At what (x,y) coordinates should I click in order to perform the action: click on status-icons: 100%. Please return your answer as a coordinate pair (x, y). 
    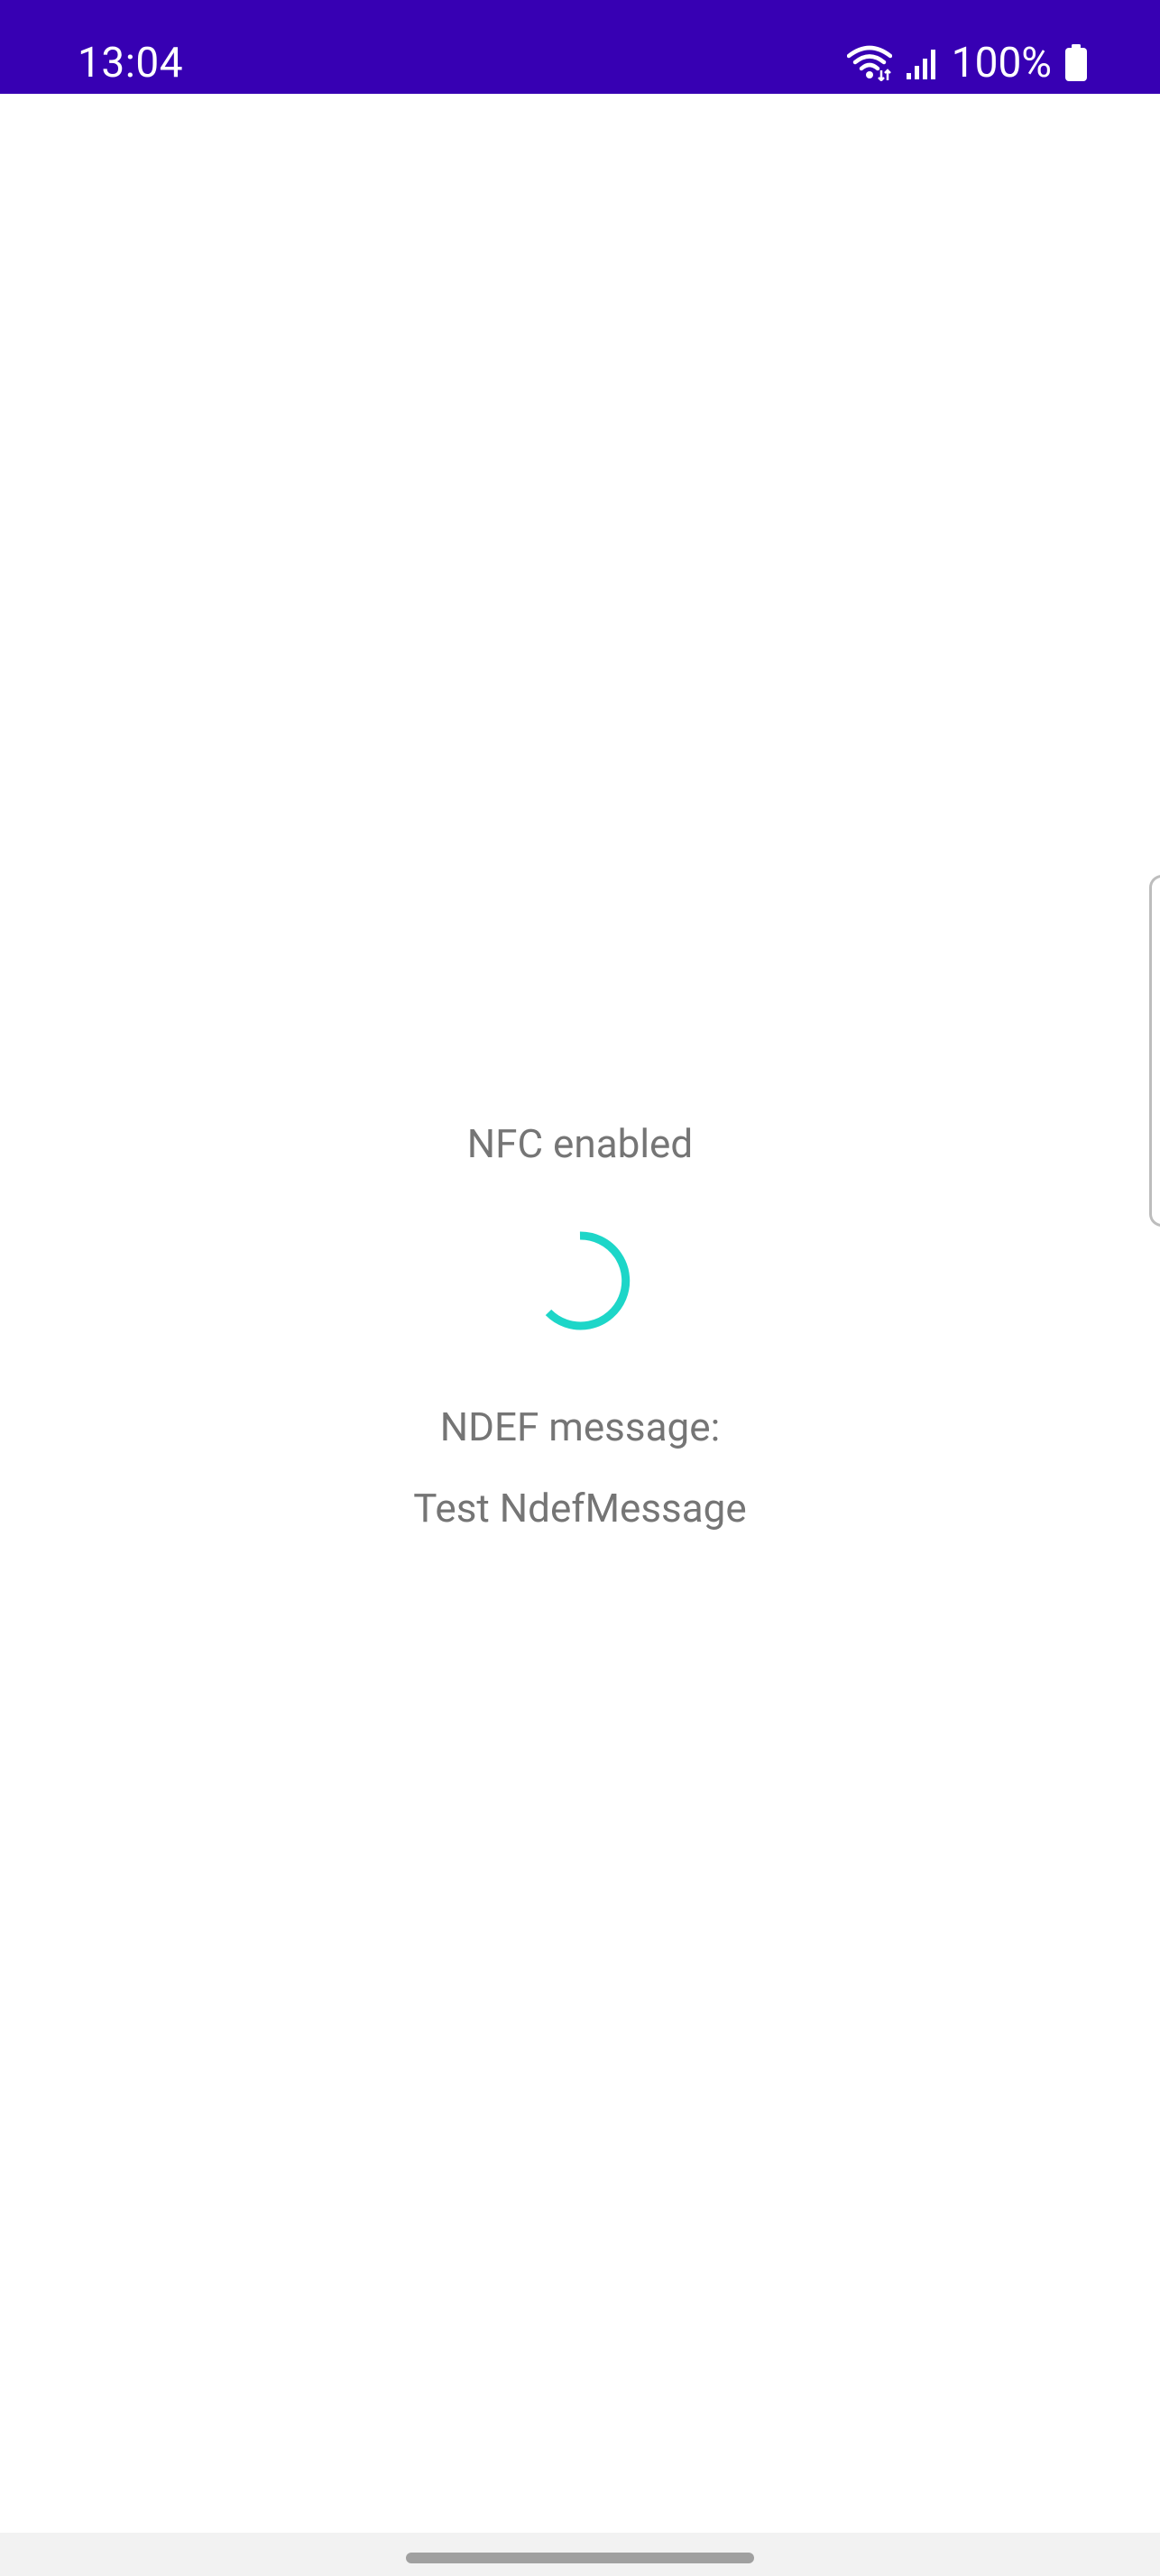
    Looking at the image, I should click on (967, 63).